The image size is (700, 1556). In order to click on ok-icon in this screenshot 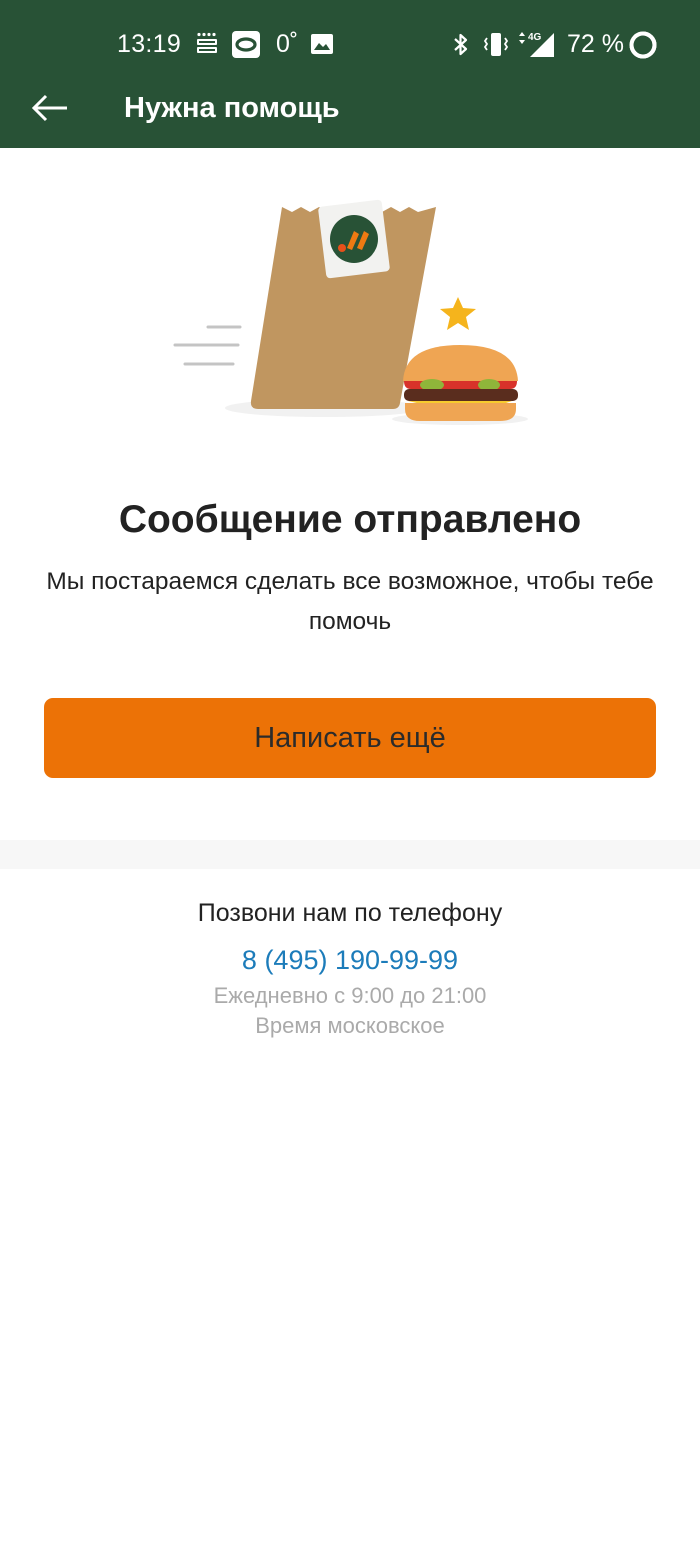, I will do `click(246, 44)`.